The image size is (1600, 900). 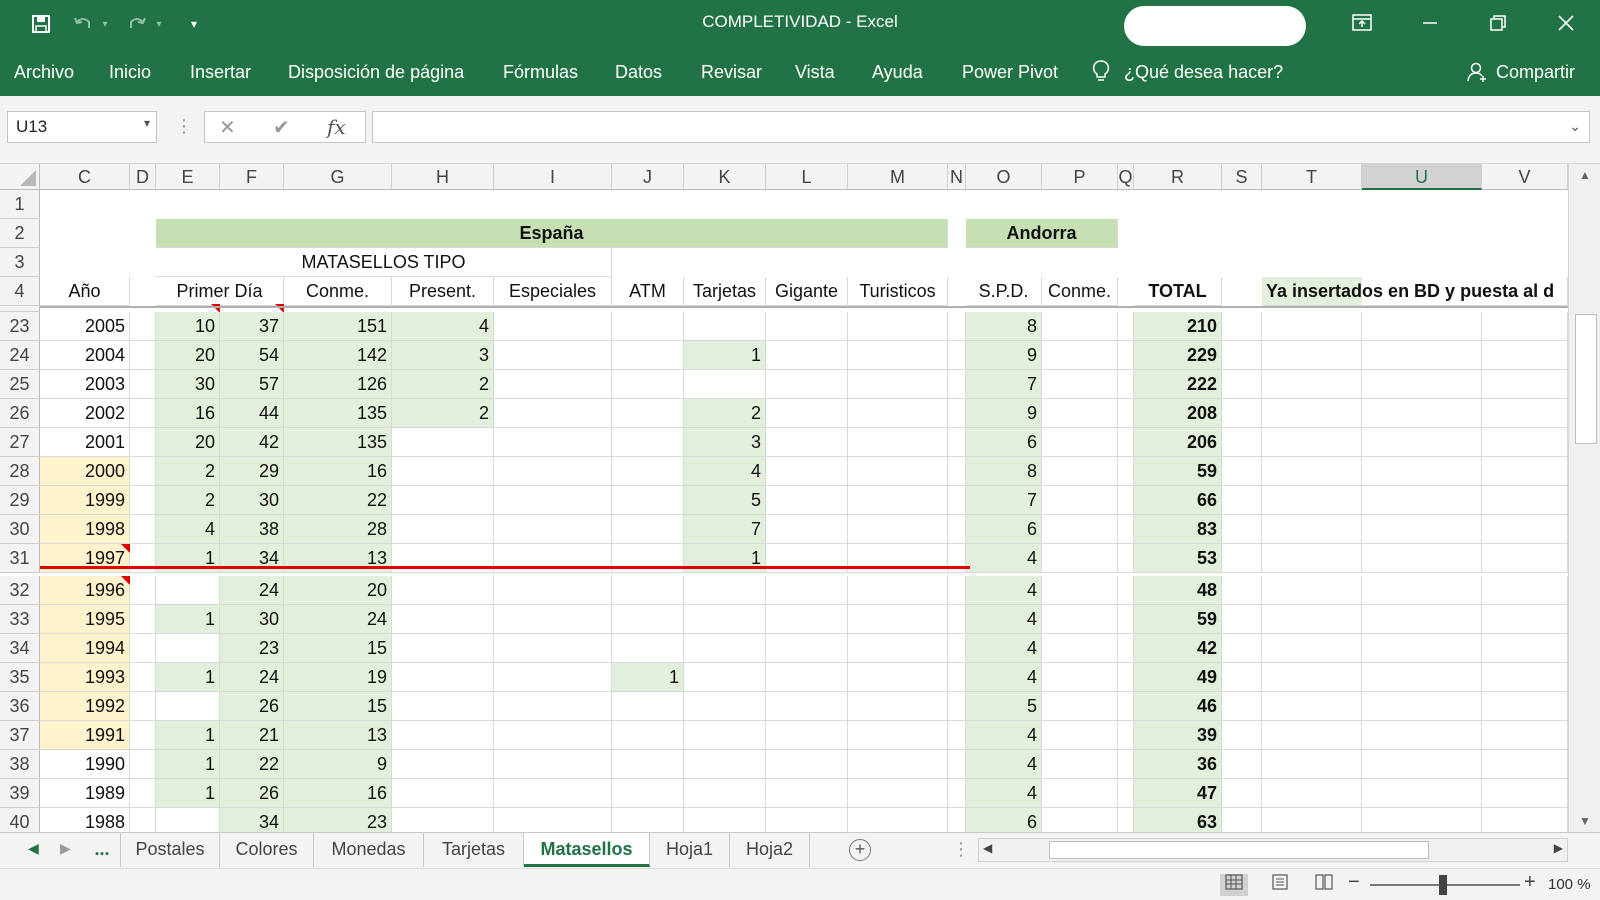 What do you see at coordinates (553, 177) in the screenshot?
I see `column-header-i: I` at bounding box center [553, 177].